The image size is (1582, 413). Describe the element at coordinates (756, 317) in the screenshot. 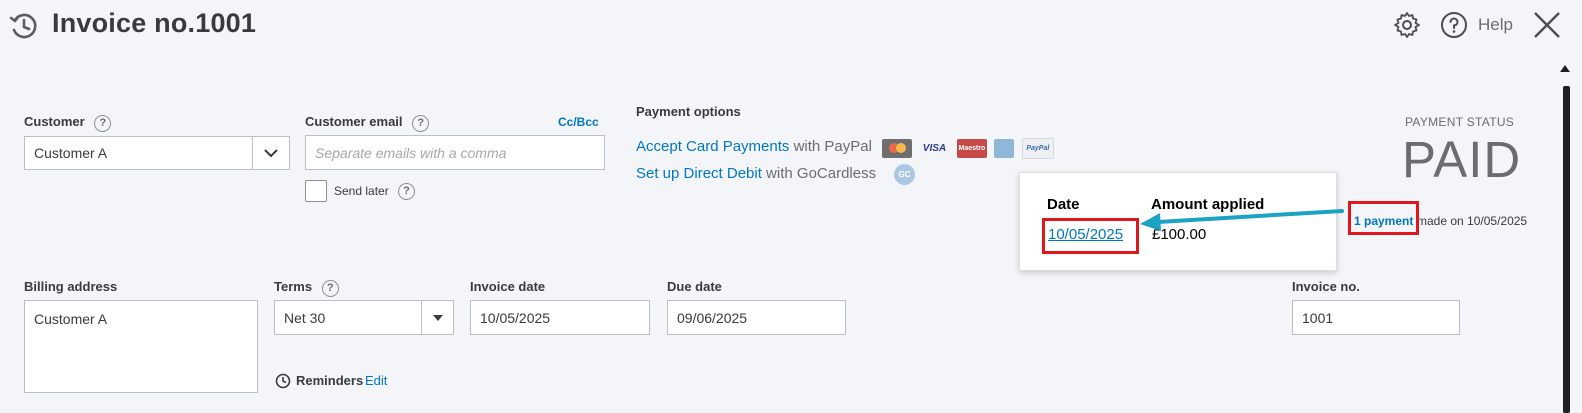

I see `due-date-field: 09/06/2025` at that location.